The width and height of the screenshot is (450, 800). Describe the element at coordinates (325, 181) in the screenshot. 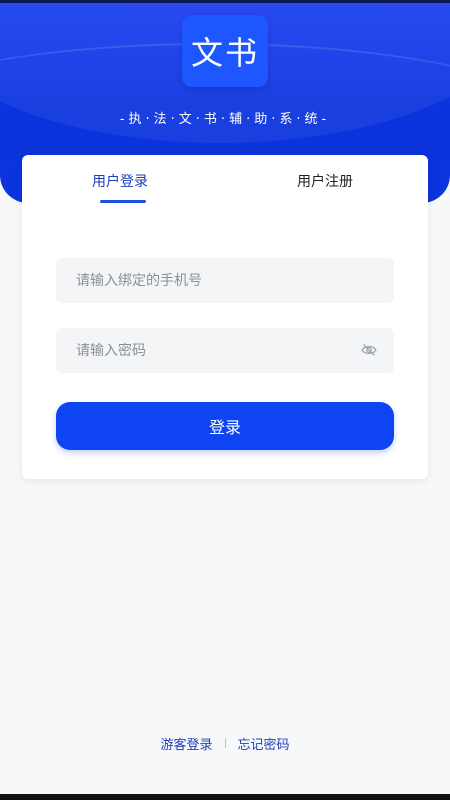

I see `tab-register: 用户注册` at that location.